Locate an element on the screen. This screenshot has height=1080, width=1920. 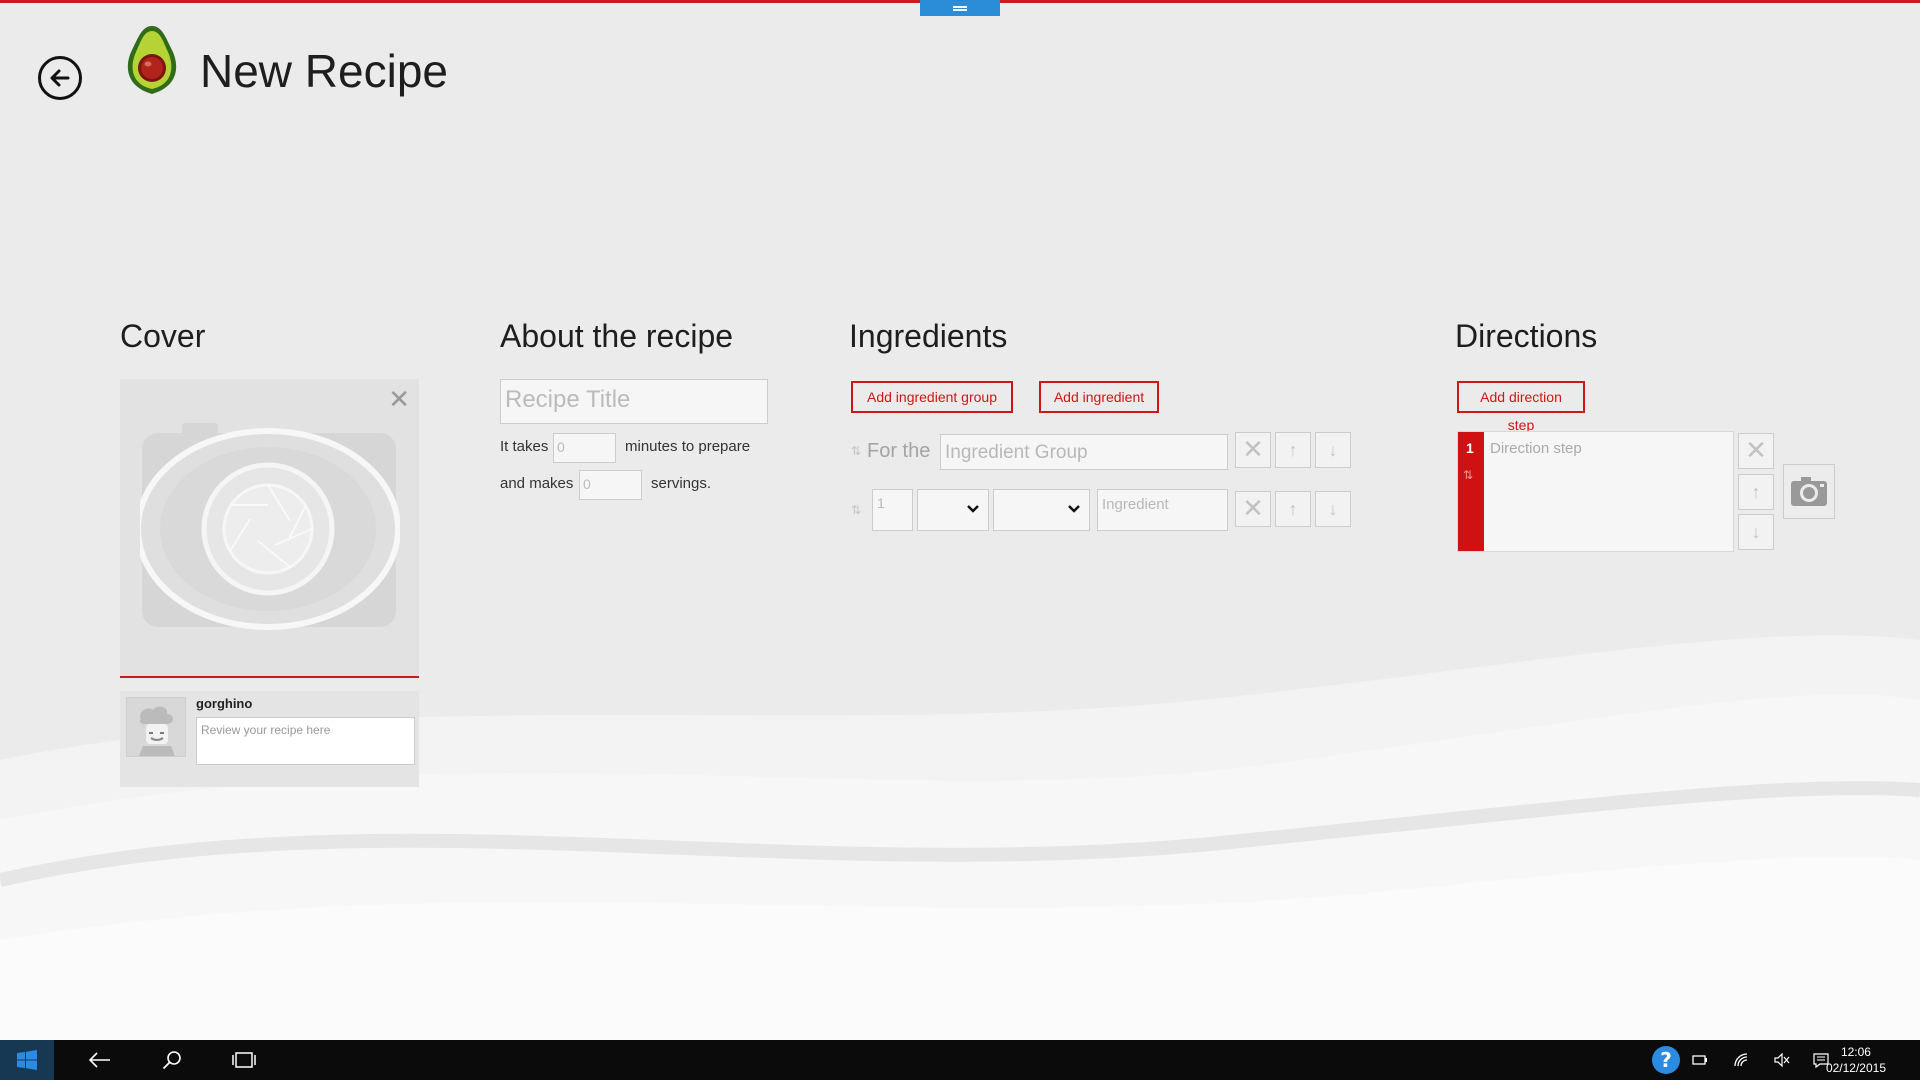
back-button is located at coordinates (60, 78).